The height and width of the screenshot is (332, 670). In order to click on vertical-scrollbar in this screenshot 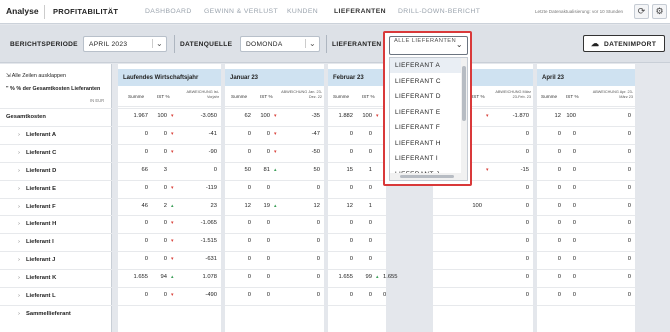, I will do `click(464, 116)`.